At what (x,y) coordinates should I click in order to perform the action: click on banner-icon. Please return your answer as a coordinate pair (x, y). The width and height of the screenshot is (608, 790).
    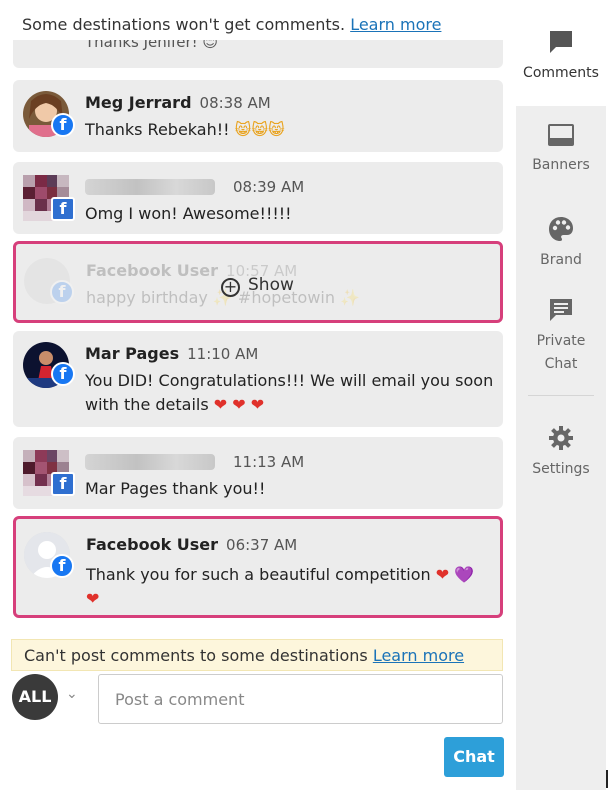
    Looking at the image, I should click on (561, 135).